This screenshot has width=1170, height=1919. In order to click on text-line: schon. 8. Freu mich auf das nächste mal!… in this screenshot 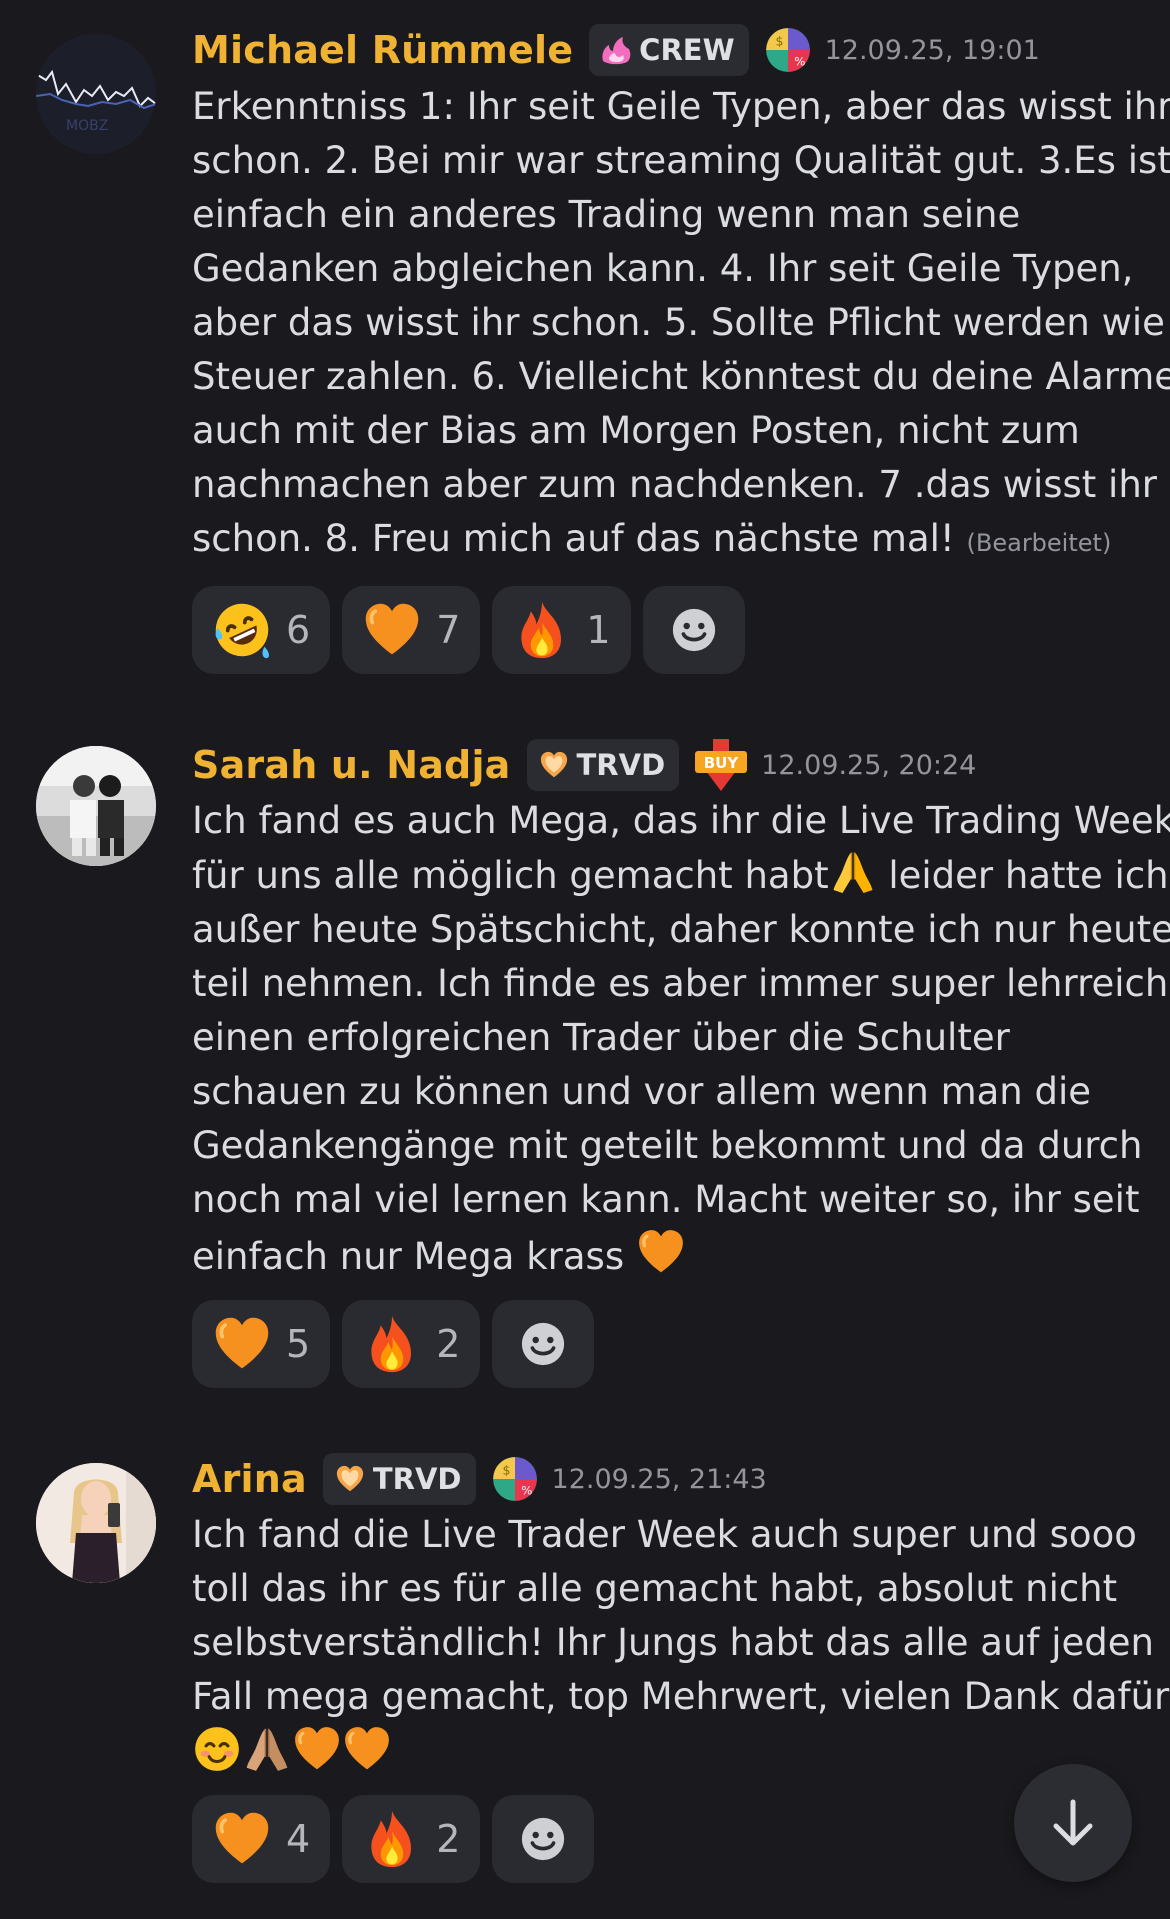, I will do `click(672, 541)`.